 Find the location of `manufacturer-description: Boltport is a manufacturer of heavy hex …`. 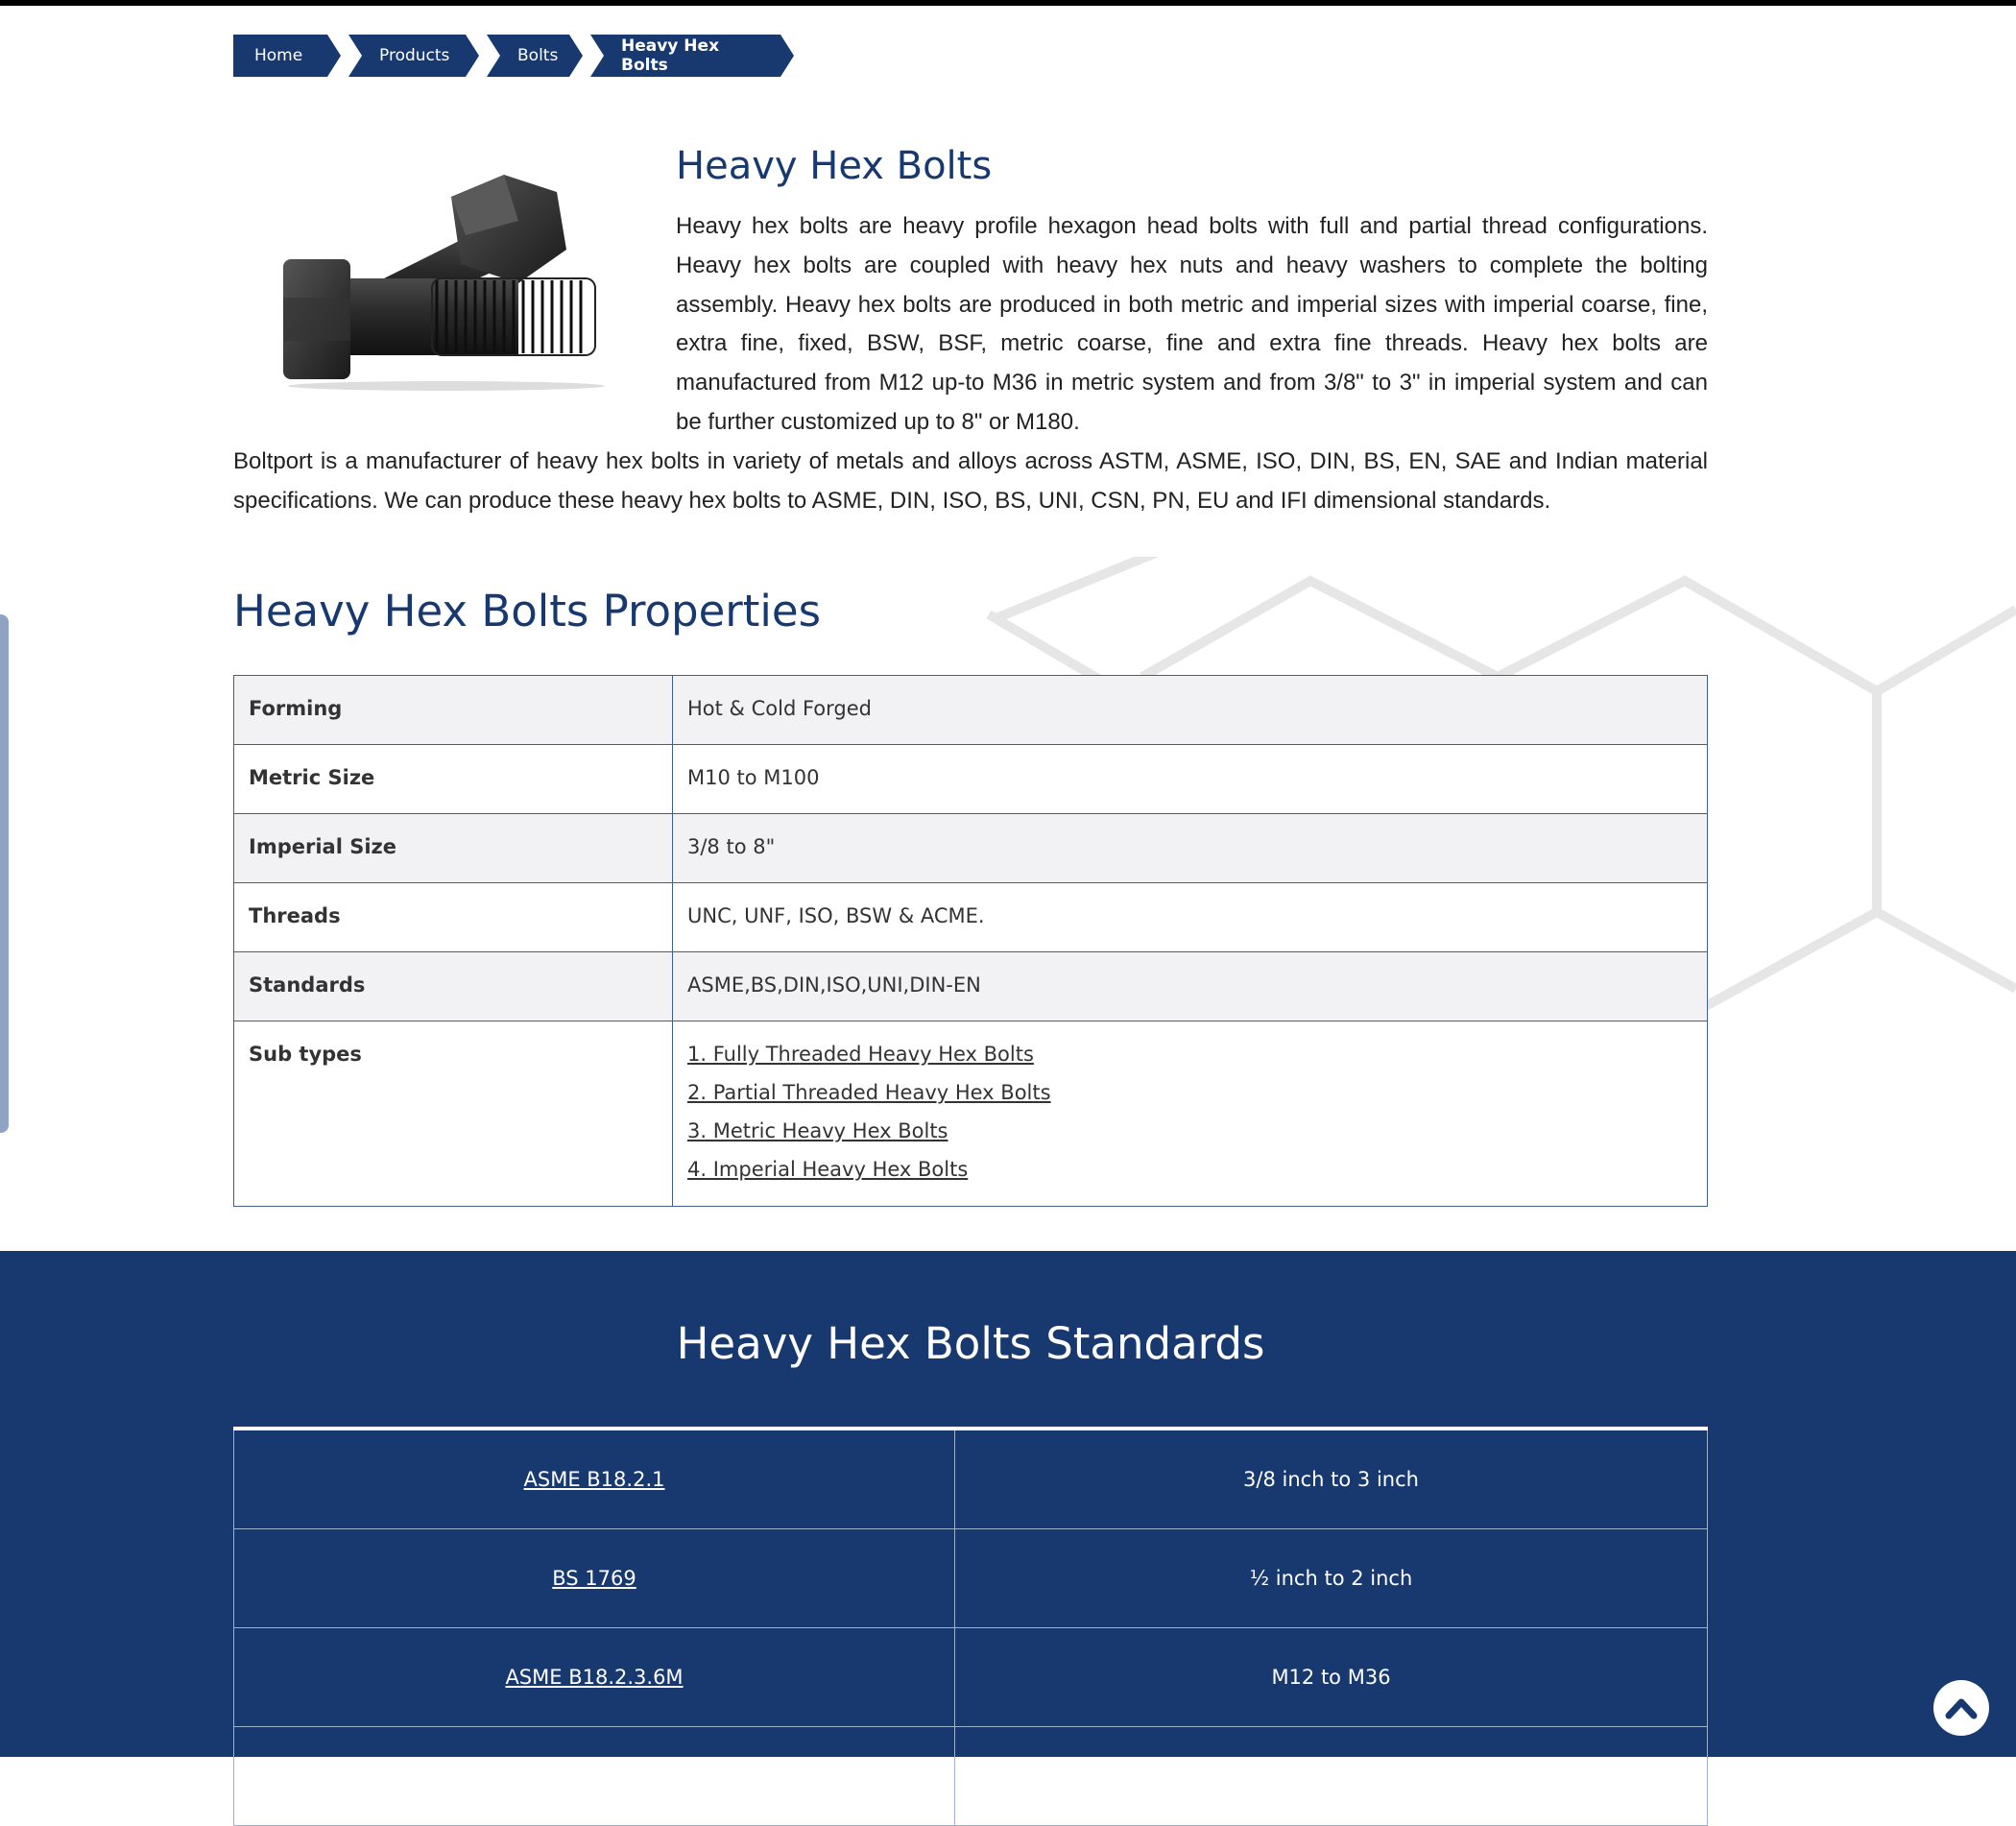

manufacturer-description: Boltport is a manufacturer of heavy hex … is located at coordinates (971, 481).